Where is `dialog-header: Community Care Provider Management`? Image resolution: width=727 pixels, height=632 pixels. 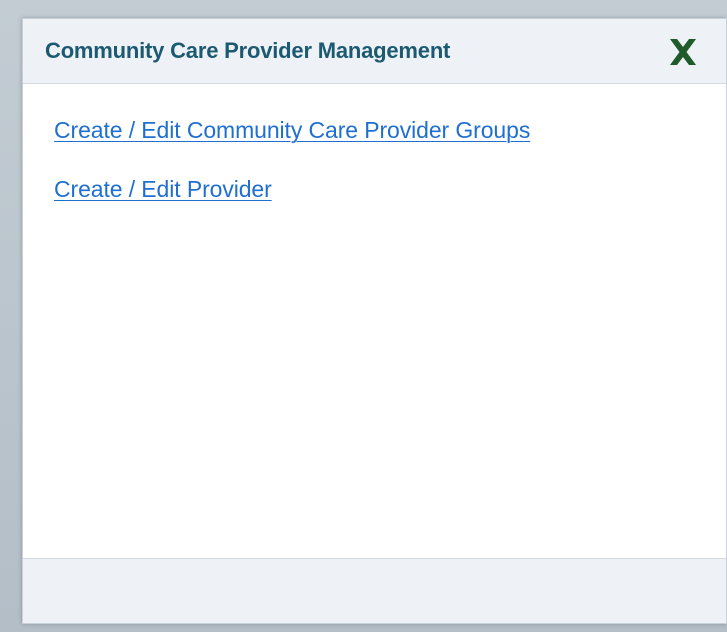 dialog-header: Community Care Provider Management is located at coordinates (374, 51).